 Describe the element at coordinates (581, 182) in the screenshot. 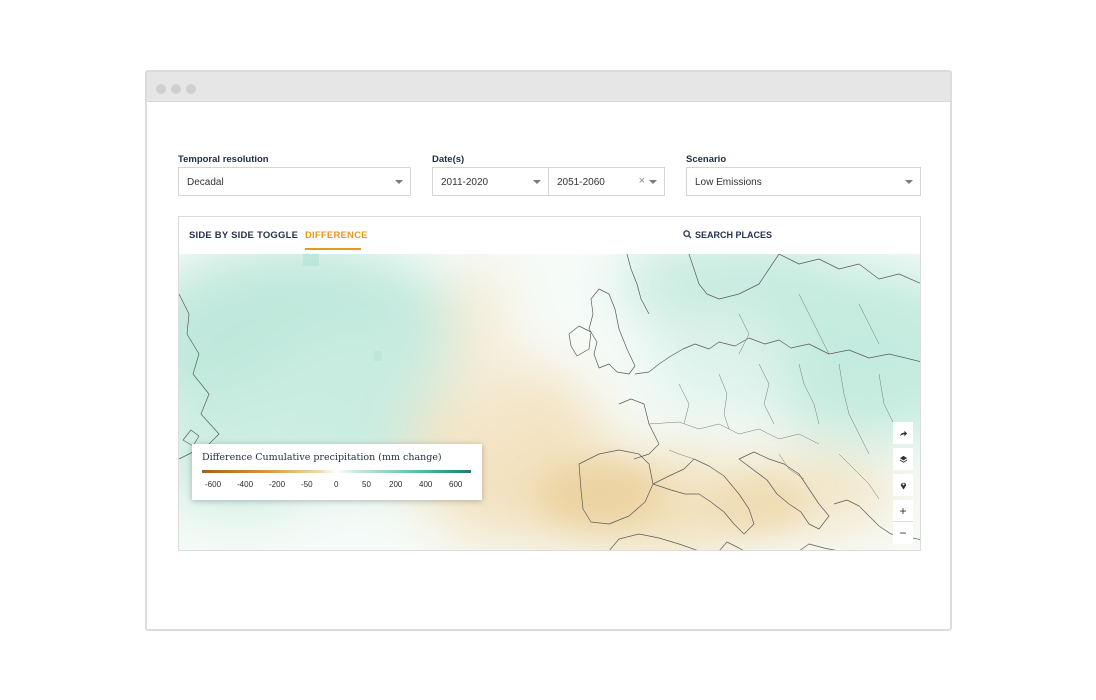

I see `end-date-value: 2051-2060` at that location.